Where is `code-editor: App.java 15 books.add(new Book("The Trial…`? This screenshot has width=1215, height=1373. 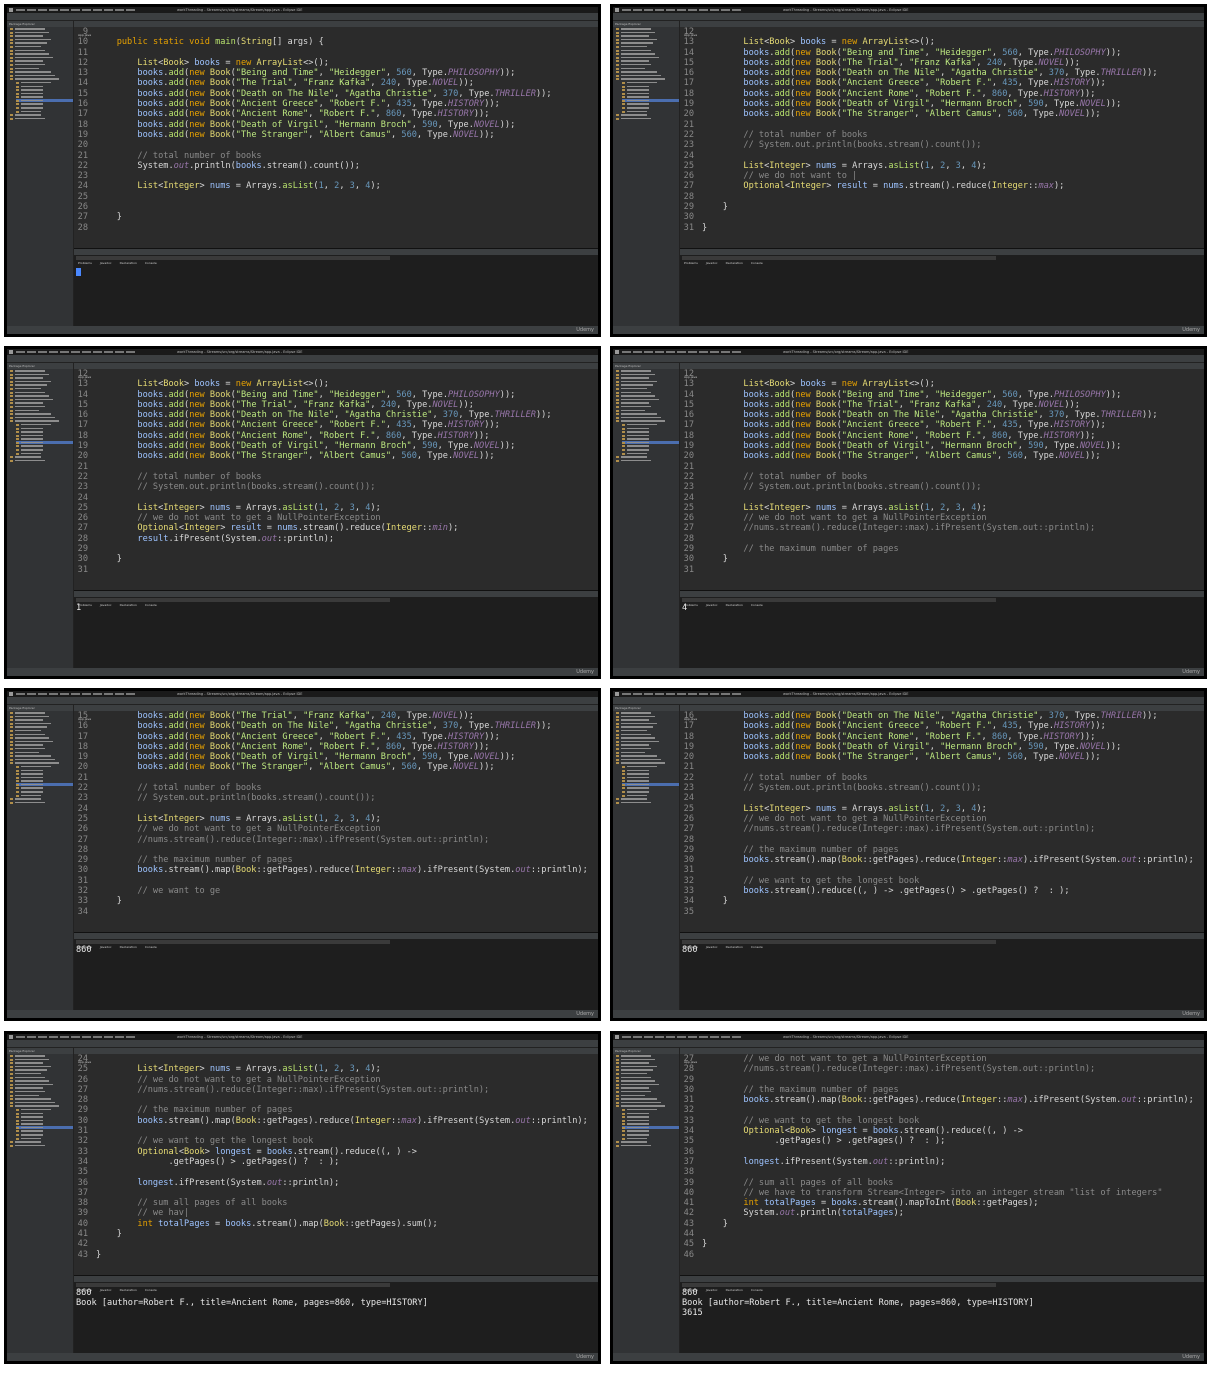 code-editor: App.java 15 books.add(new Book("The Trial… is located at coordinates (336, 818).